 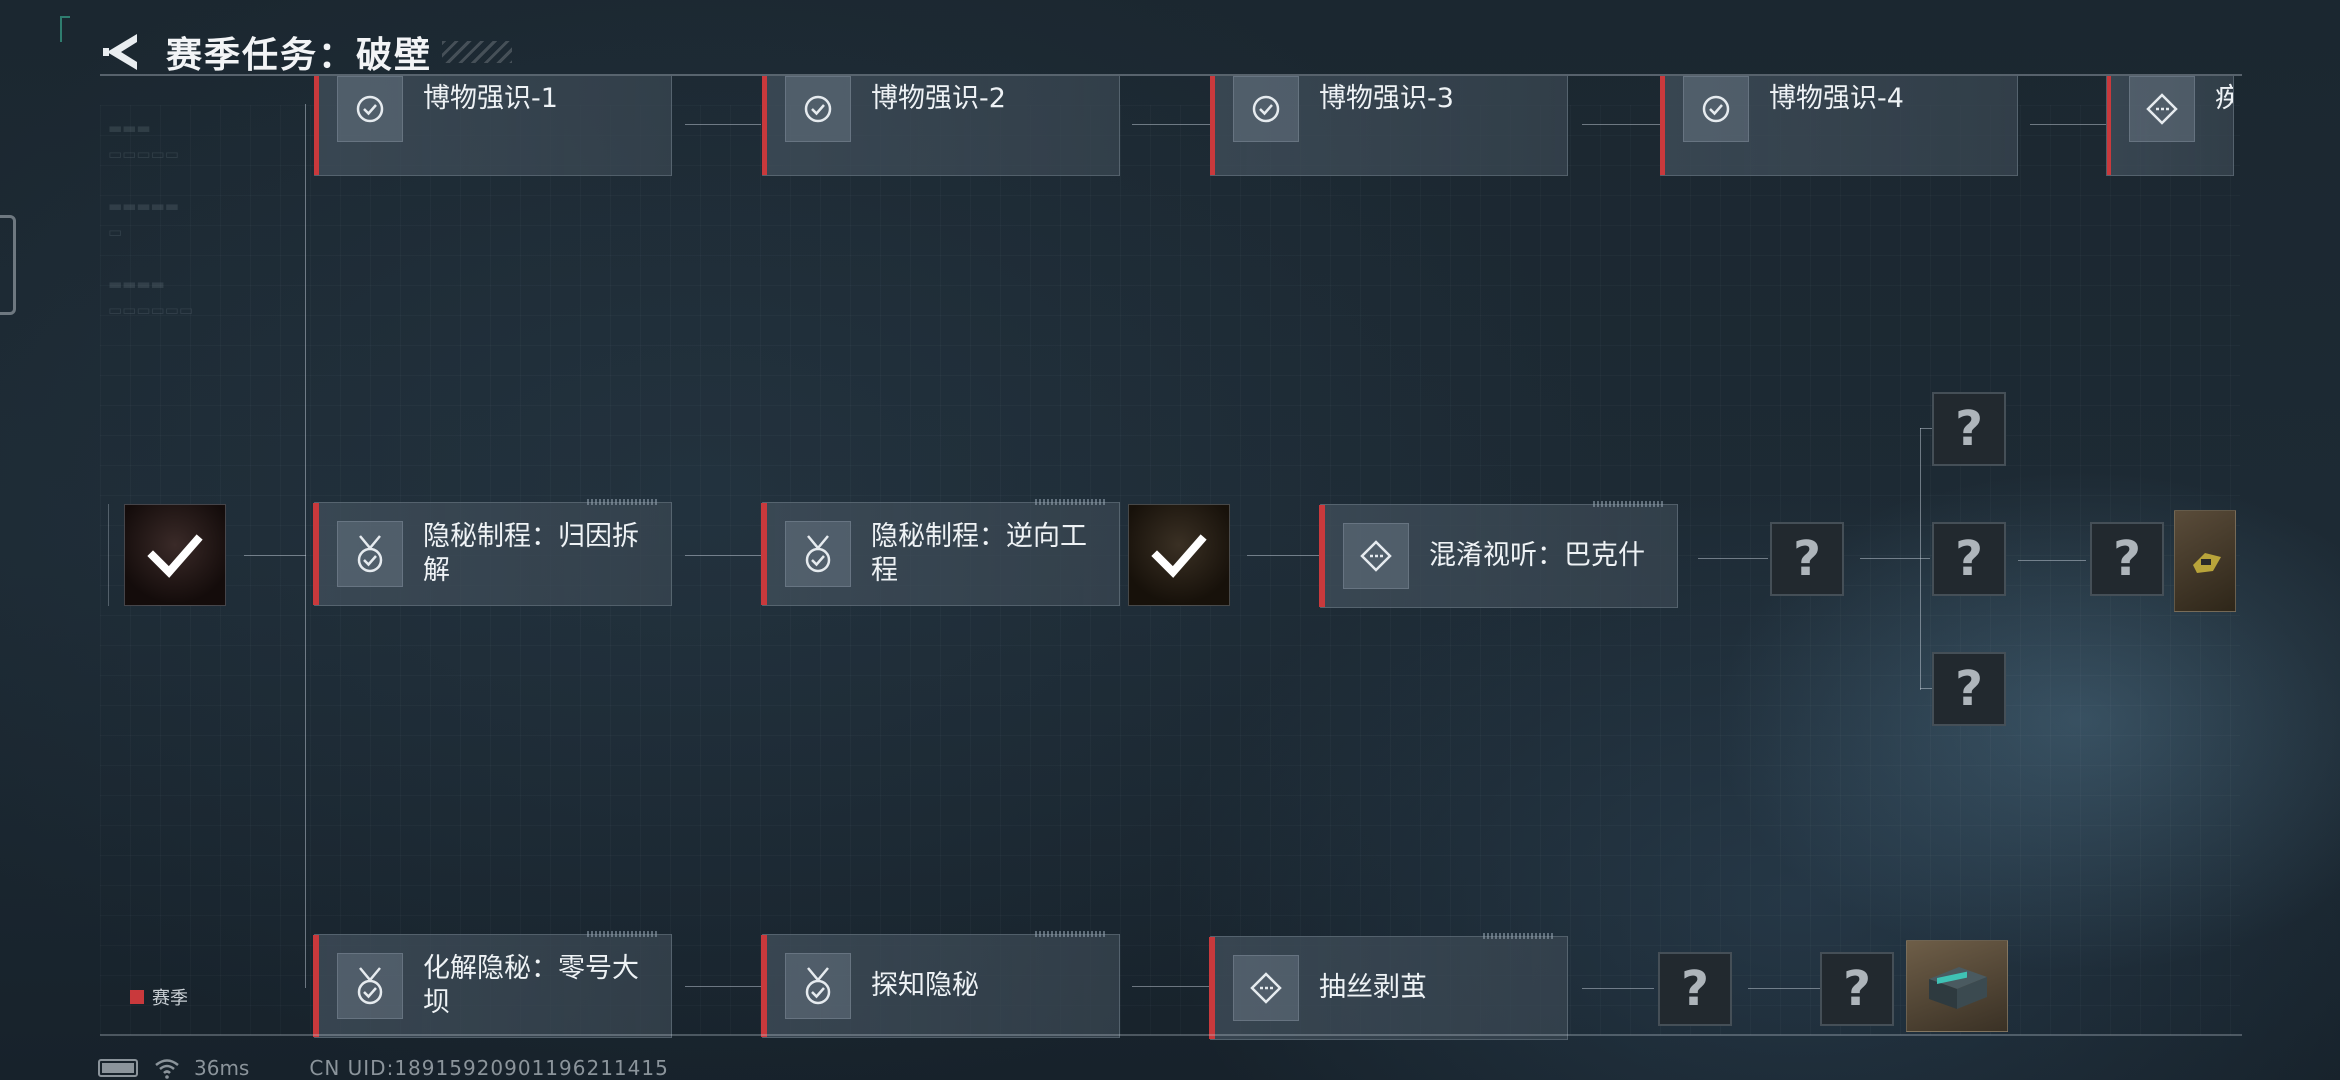 I want to click on task-card-hunxiao: 混淆视听：巴克什, so click(x=1498, y=554).